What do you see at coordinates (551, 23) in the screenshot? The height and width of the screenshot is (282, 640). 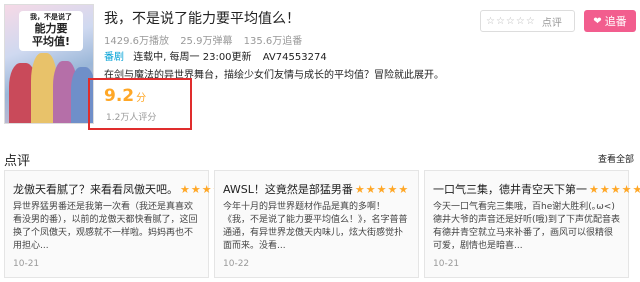 I see `rate-label: 点评` at bounding box center [551, 23].